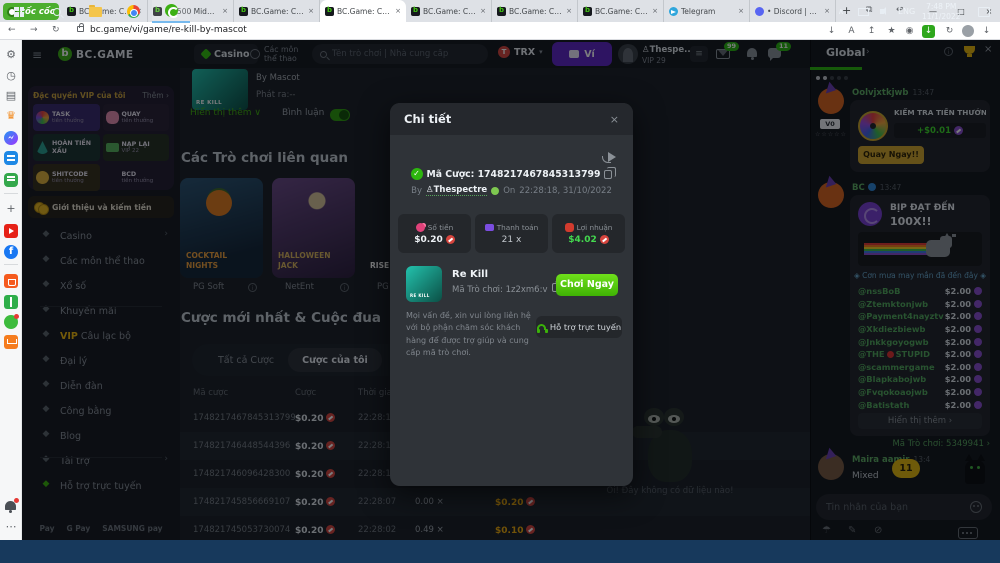 The height and width of the screenshot is (563, 1000). What do you see at coordinates (968, 31) in the screenshot?
I see `profile-avatar-icon` at bounding box center [968, 31].